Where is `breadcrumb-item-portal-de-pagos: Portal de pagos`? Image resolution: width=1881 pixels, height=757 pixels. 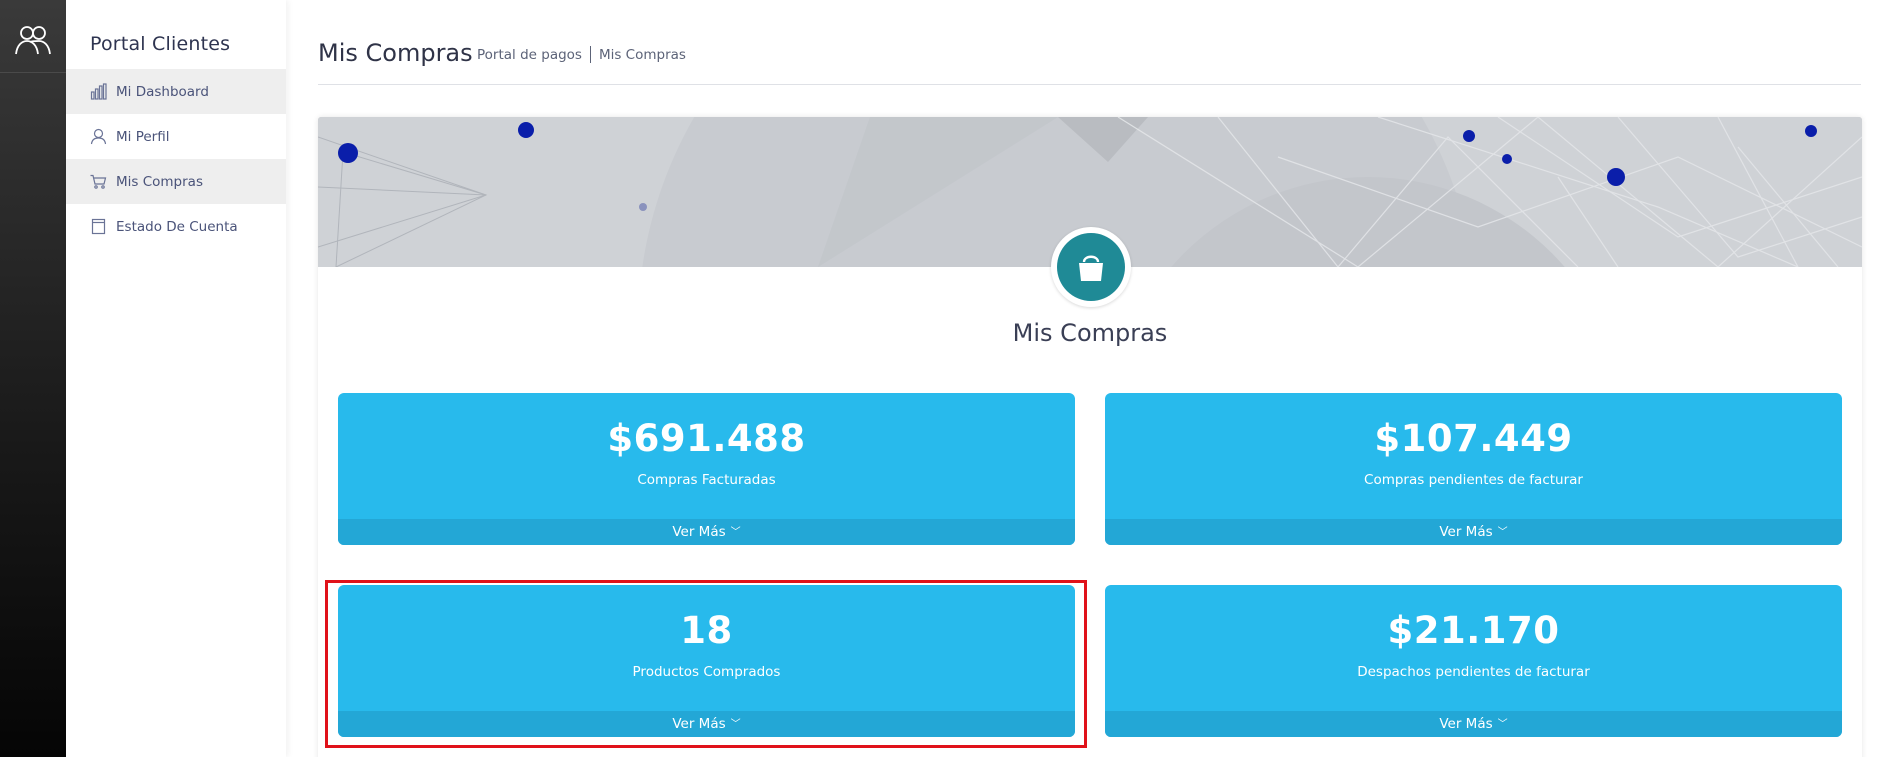
breadcrumb-item-portal-de-pagos: Portal de pagos is located at coordinates (529, 55).